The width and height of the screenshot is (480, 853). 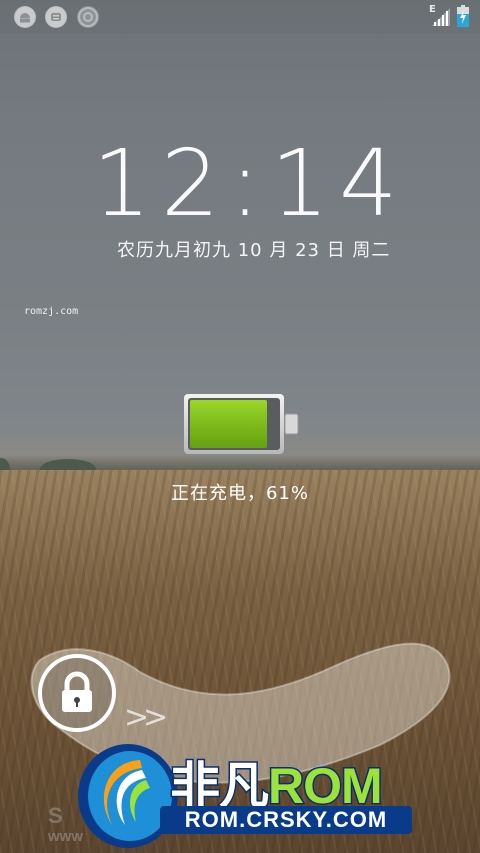 What do you see at coordinates (241, 424) in the screenshot?
I see `charging-battery-icon` at bounding box center [241, 424].